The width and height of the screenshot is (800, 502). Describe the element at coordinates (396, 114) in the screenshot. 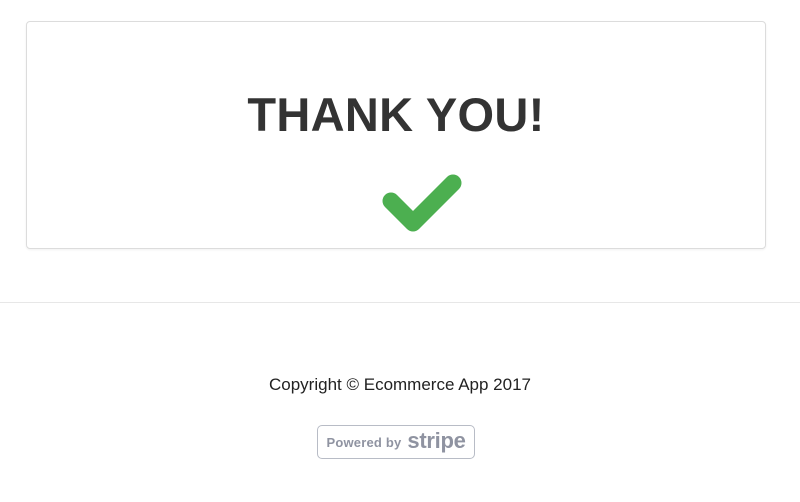

I see `thank-you-title: THANK YOU!` at that location.